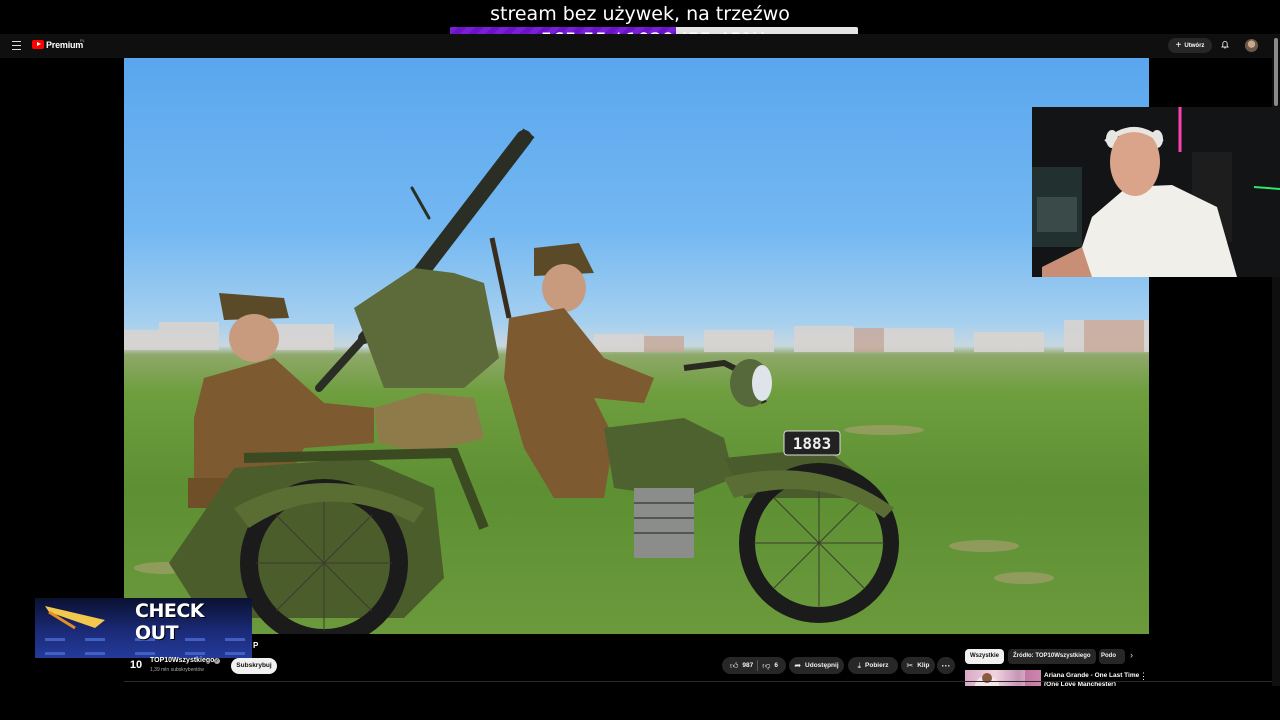 Image resolution: width=1280 pixels, height=720 pixels. I want to click on plus-icon: +, so click(1178, 45).